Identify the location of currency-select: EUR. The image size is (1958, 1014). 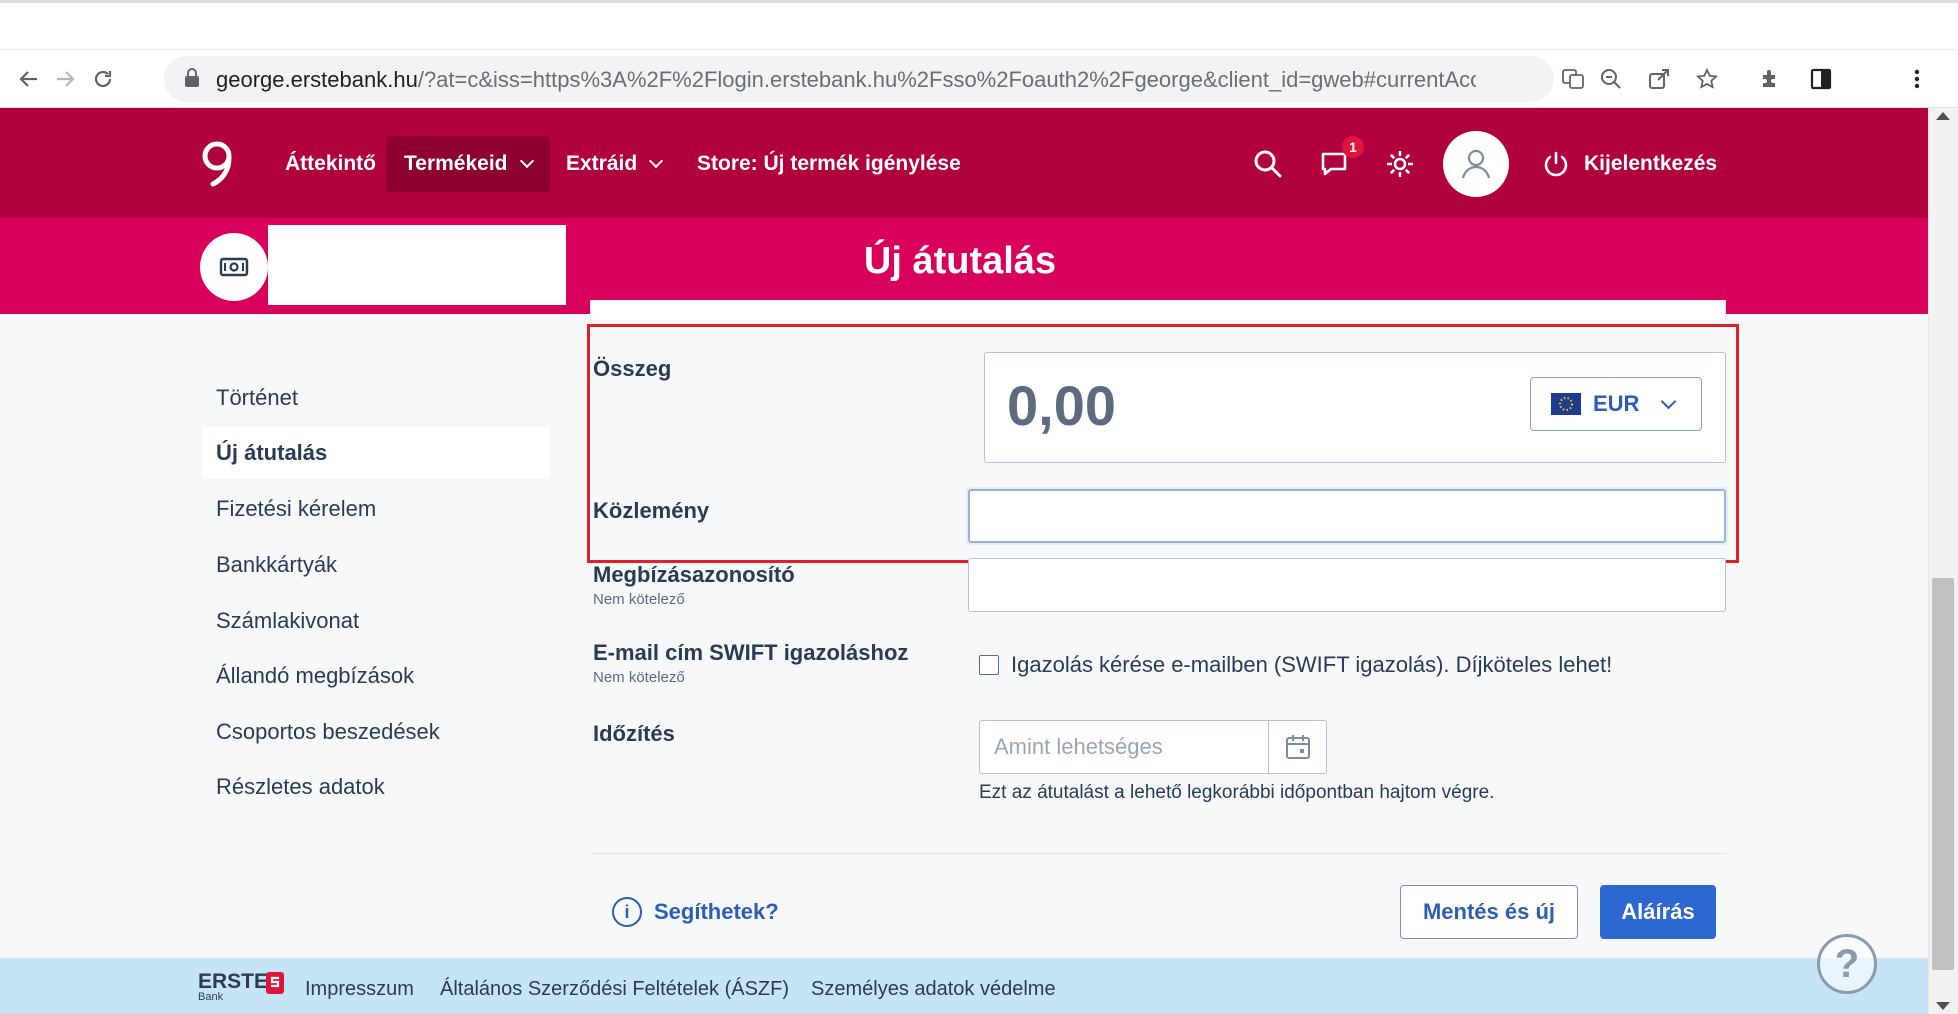
(1616, 404).